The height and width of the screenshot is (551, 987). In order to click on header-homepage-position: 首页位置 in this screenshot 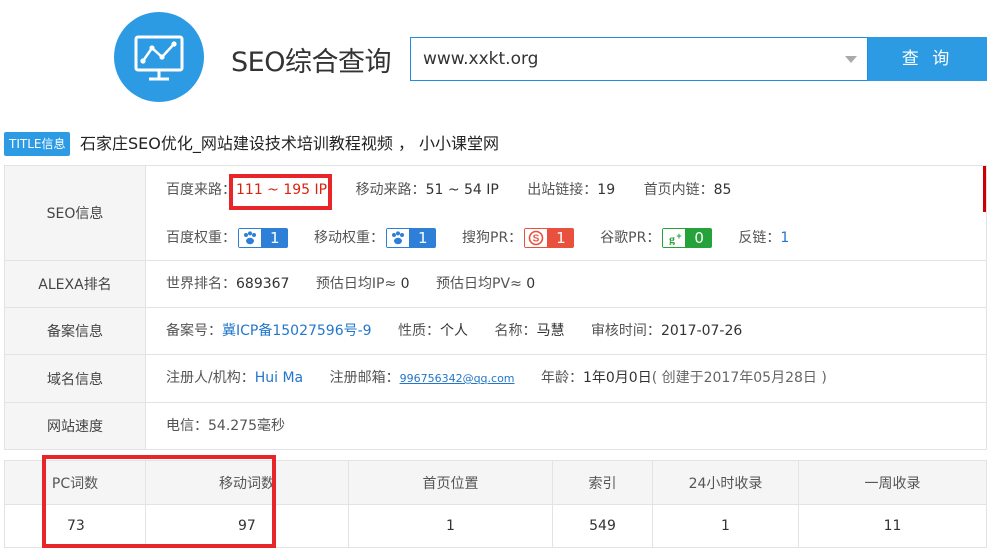, I will do `click(451, 482)`.